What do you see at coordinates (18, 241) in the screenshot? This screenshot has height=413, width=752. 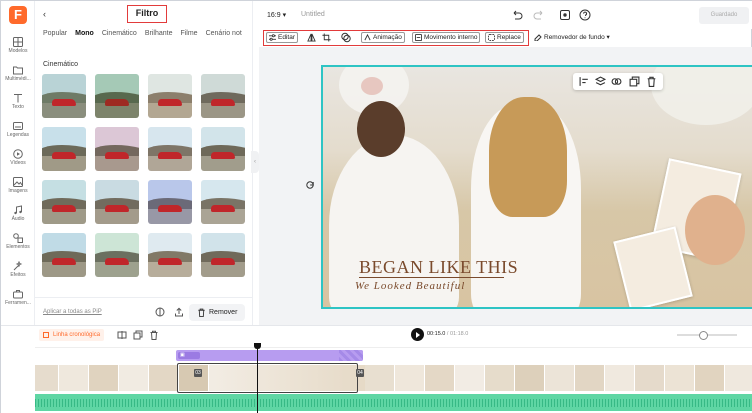 I see `rail-item-elements: Elementos` at bounding box center [18, 241].